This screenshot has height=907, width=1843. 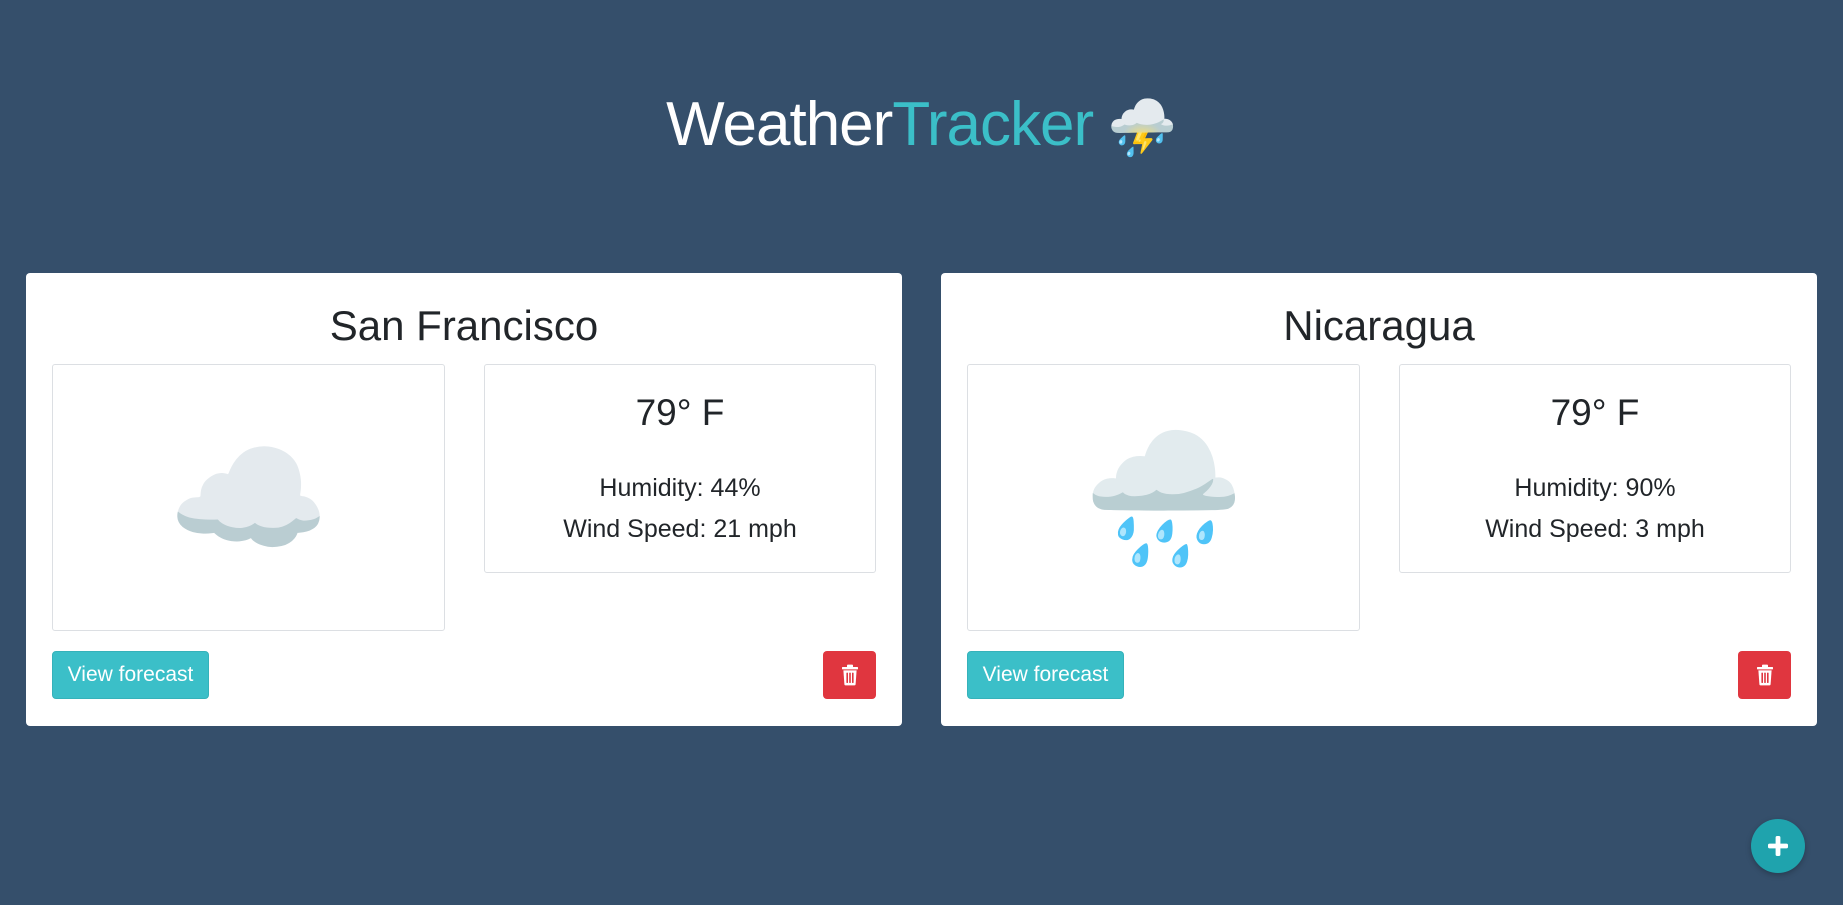 I want to click on city-name: Nicaragua, so click(x=1379, y=325).